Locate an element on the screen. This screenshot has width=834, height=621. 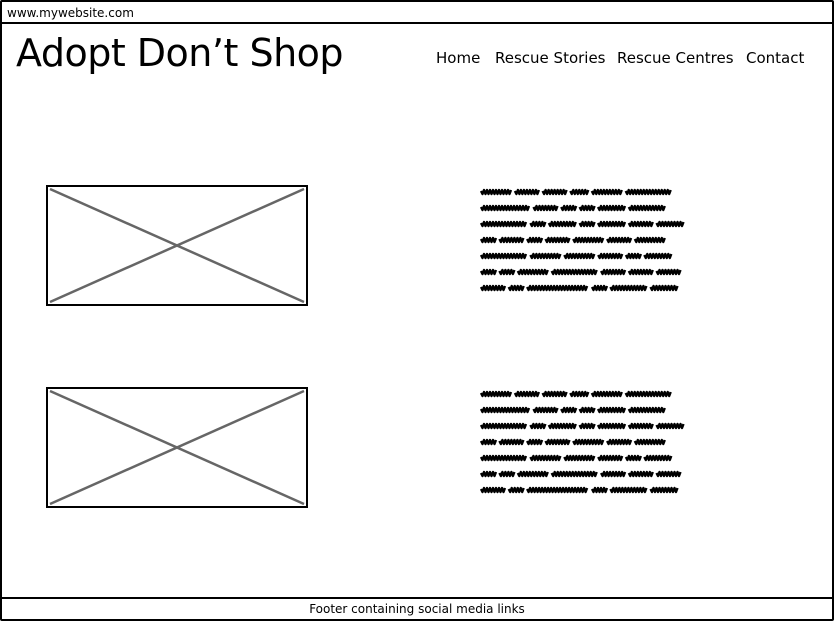
footer: Footer containing social media links is located at coordinates (417, 608).